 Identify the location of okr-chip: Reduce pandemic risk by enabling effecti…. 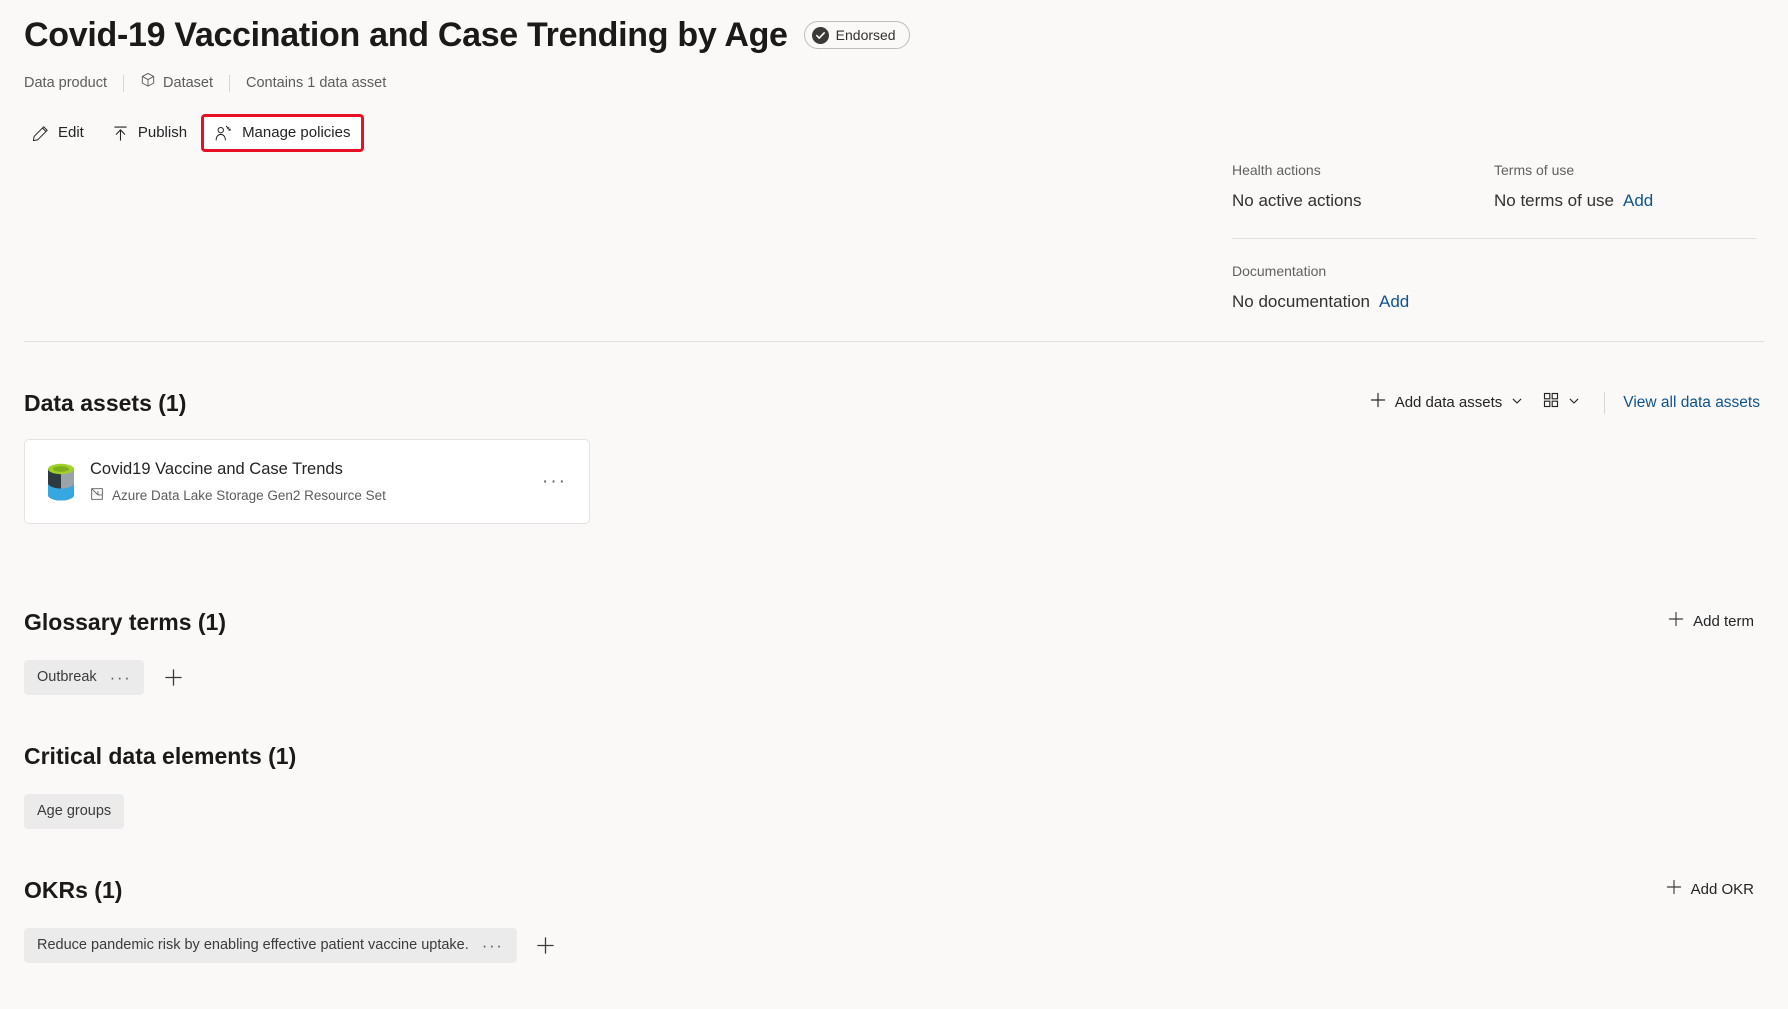
(270, 945).